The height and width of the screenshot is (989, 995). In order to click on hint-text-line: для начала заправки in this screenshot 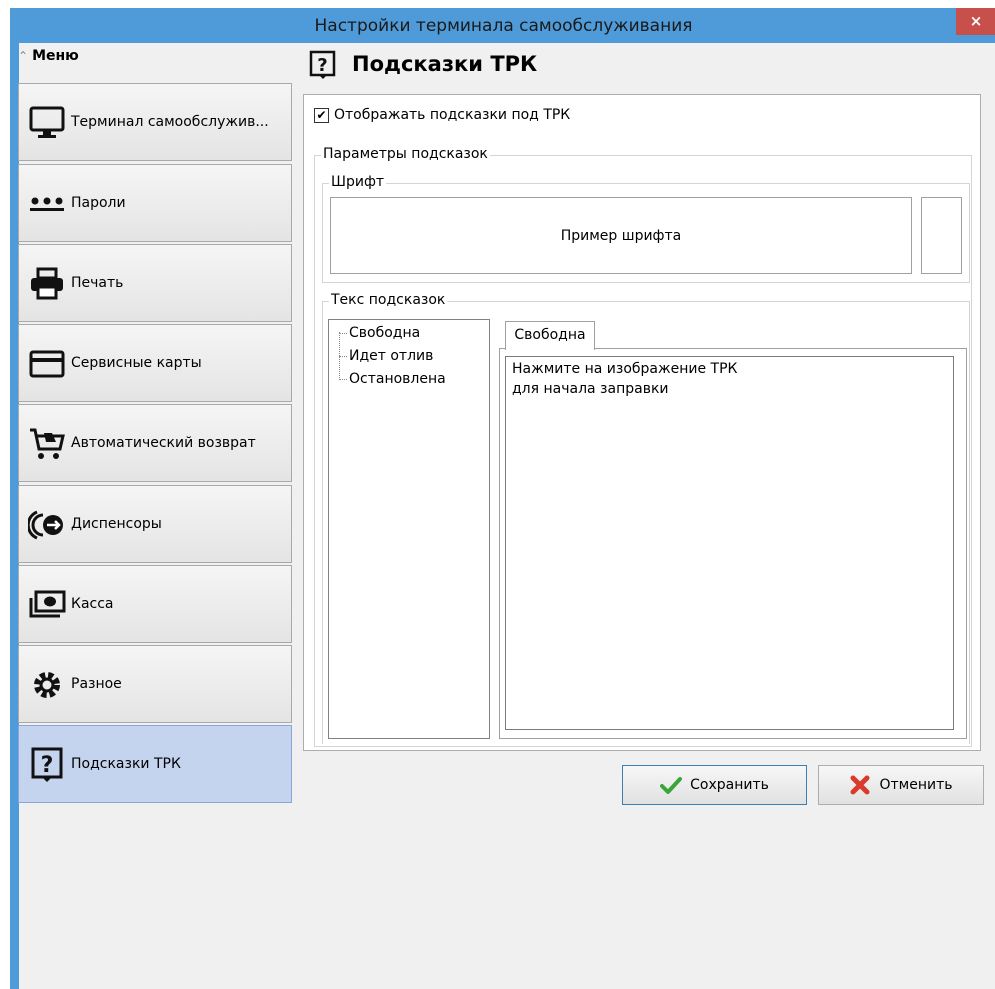, I will do `click(590, 389)`.